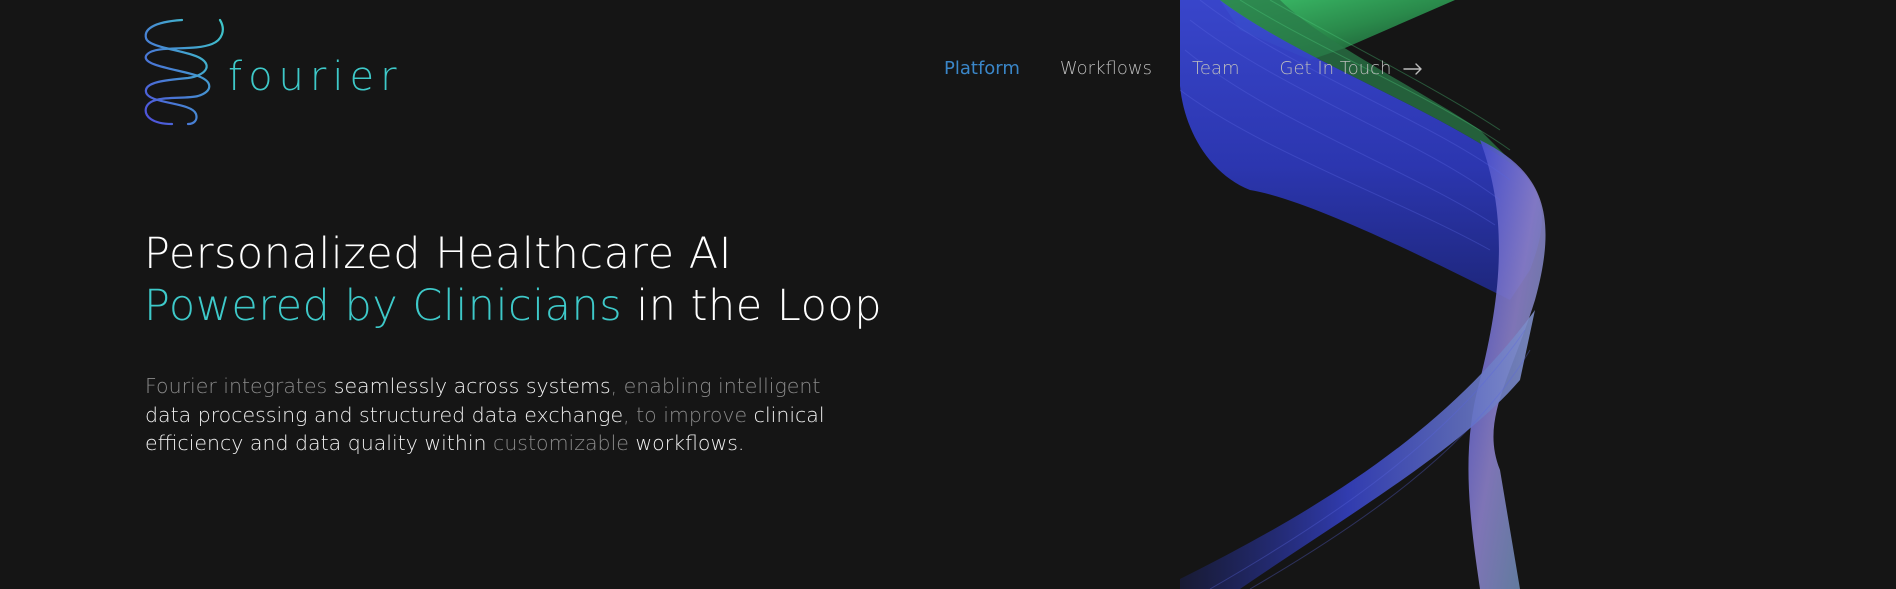  I want to click on hero-title-accent: Powered by Clinicians, so click(383, 306).